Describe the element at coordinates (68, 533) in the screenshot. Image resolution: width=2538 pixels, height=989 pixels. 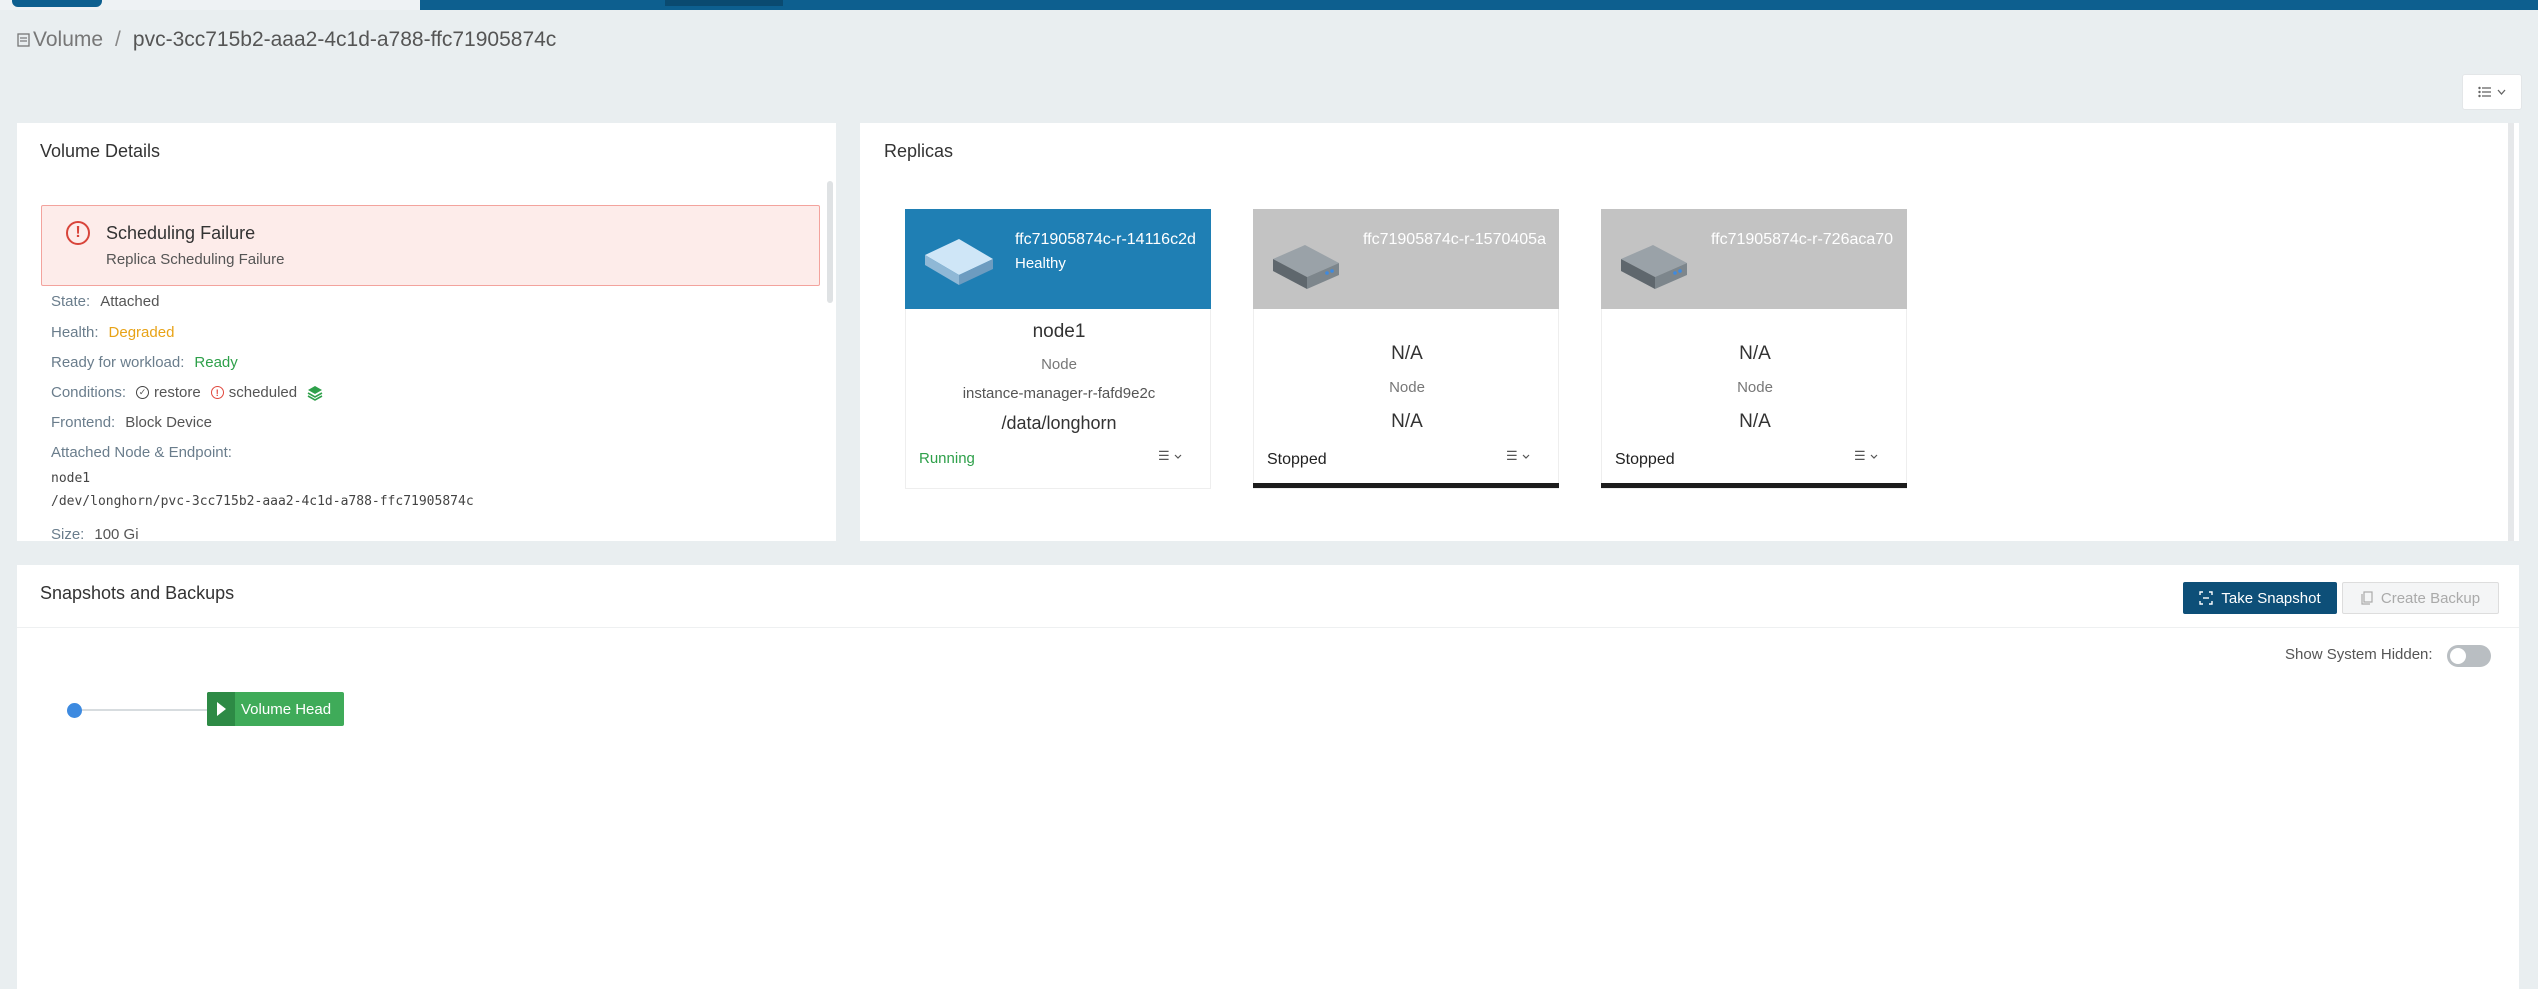
I see `size-label: Size:` at that location.